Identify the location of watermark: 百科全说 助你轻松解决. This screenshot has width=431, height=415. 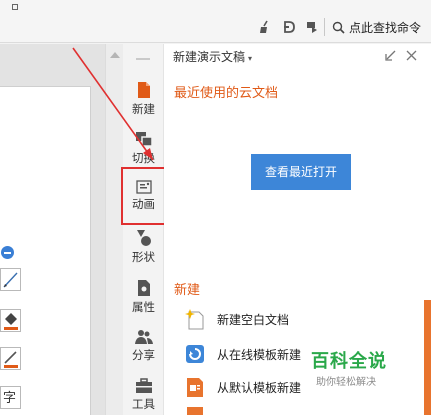
(352, 367).